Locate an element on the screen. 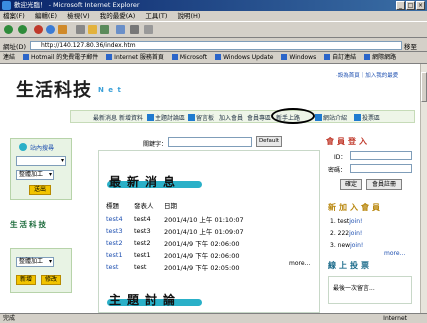 This screenshot has width=427, height=323. address-input: http://140.127.80.36/index.htm is located at coordinates (216, 45).